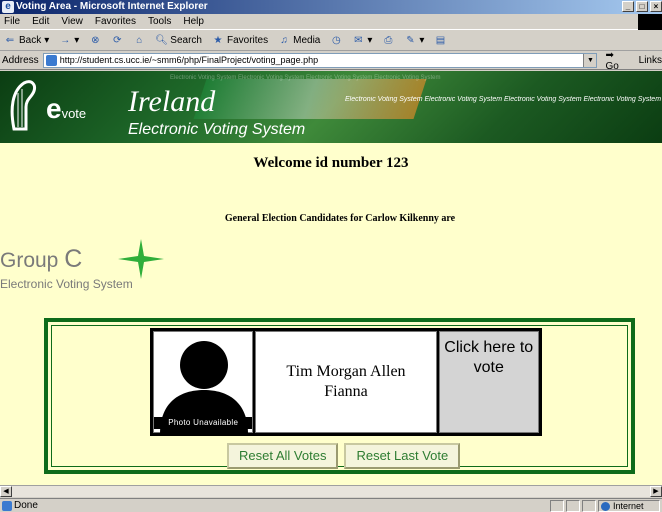 The image size is (662, 512). I want to click on print-icon: ⎙, so click(388, 40).